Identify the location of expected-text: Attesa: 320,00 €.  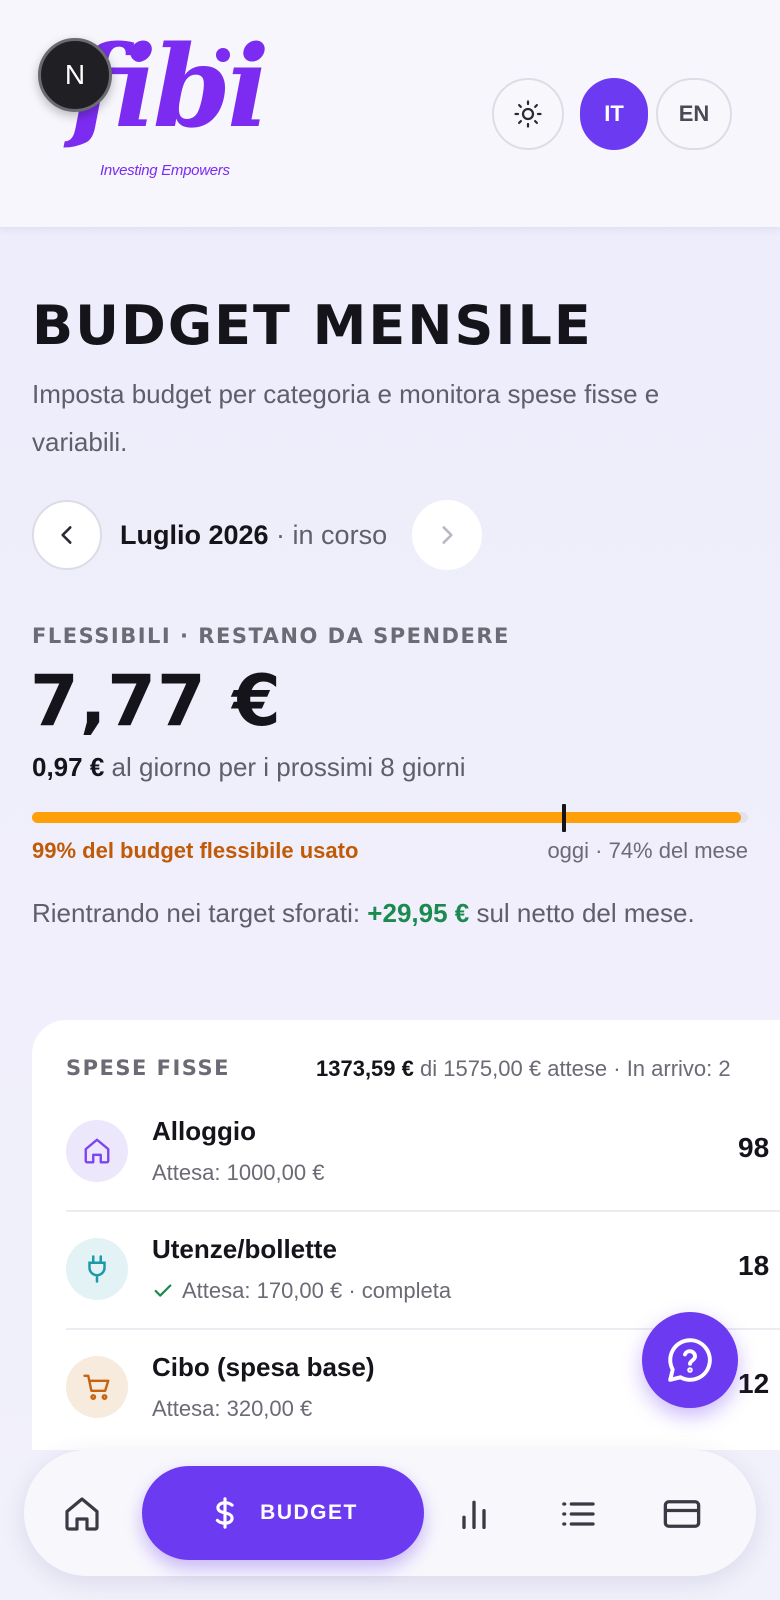
(232, 1408).